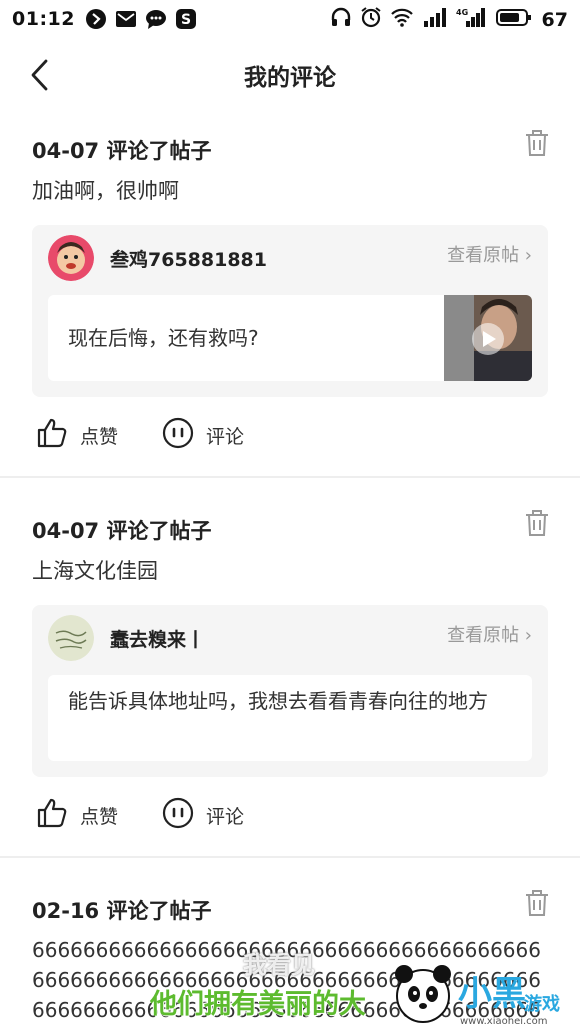  I want to click on post-content: 现在后悔，还有救吗?, so click(163, 338).